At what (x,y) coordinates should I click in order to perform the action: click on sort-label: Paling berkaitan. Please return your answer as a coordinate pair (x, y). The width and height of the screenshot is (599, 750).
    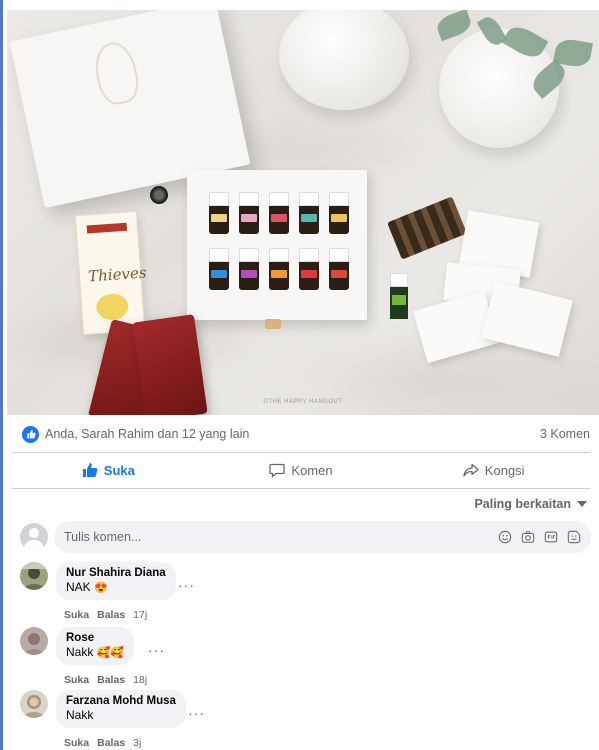
    Looking at the image, I should click on (522, 504).